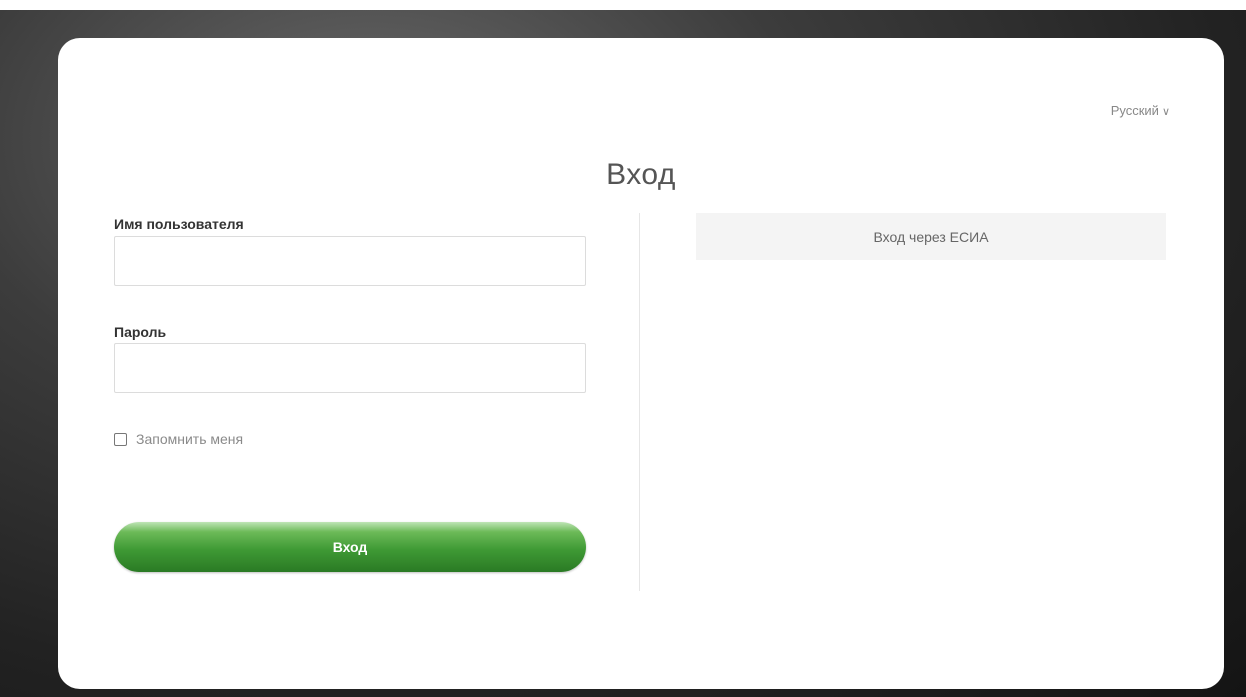 The image size is (1246, 697). I want to click on password-input, so click(350, 368).